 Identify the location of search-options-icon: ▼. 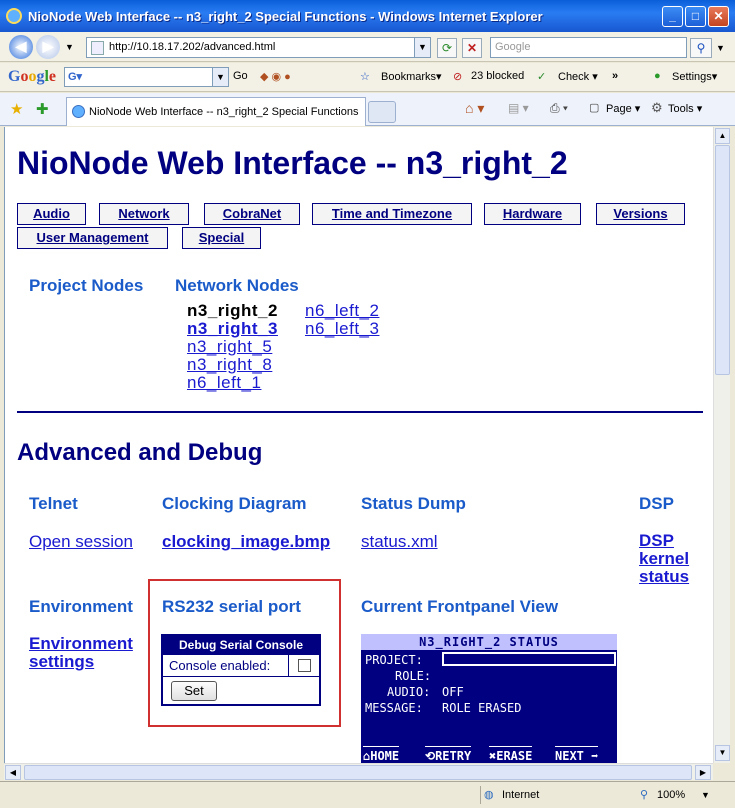
(720, 48).